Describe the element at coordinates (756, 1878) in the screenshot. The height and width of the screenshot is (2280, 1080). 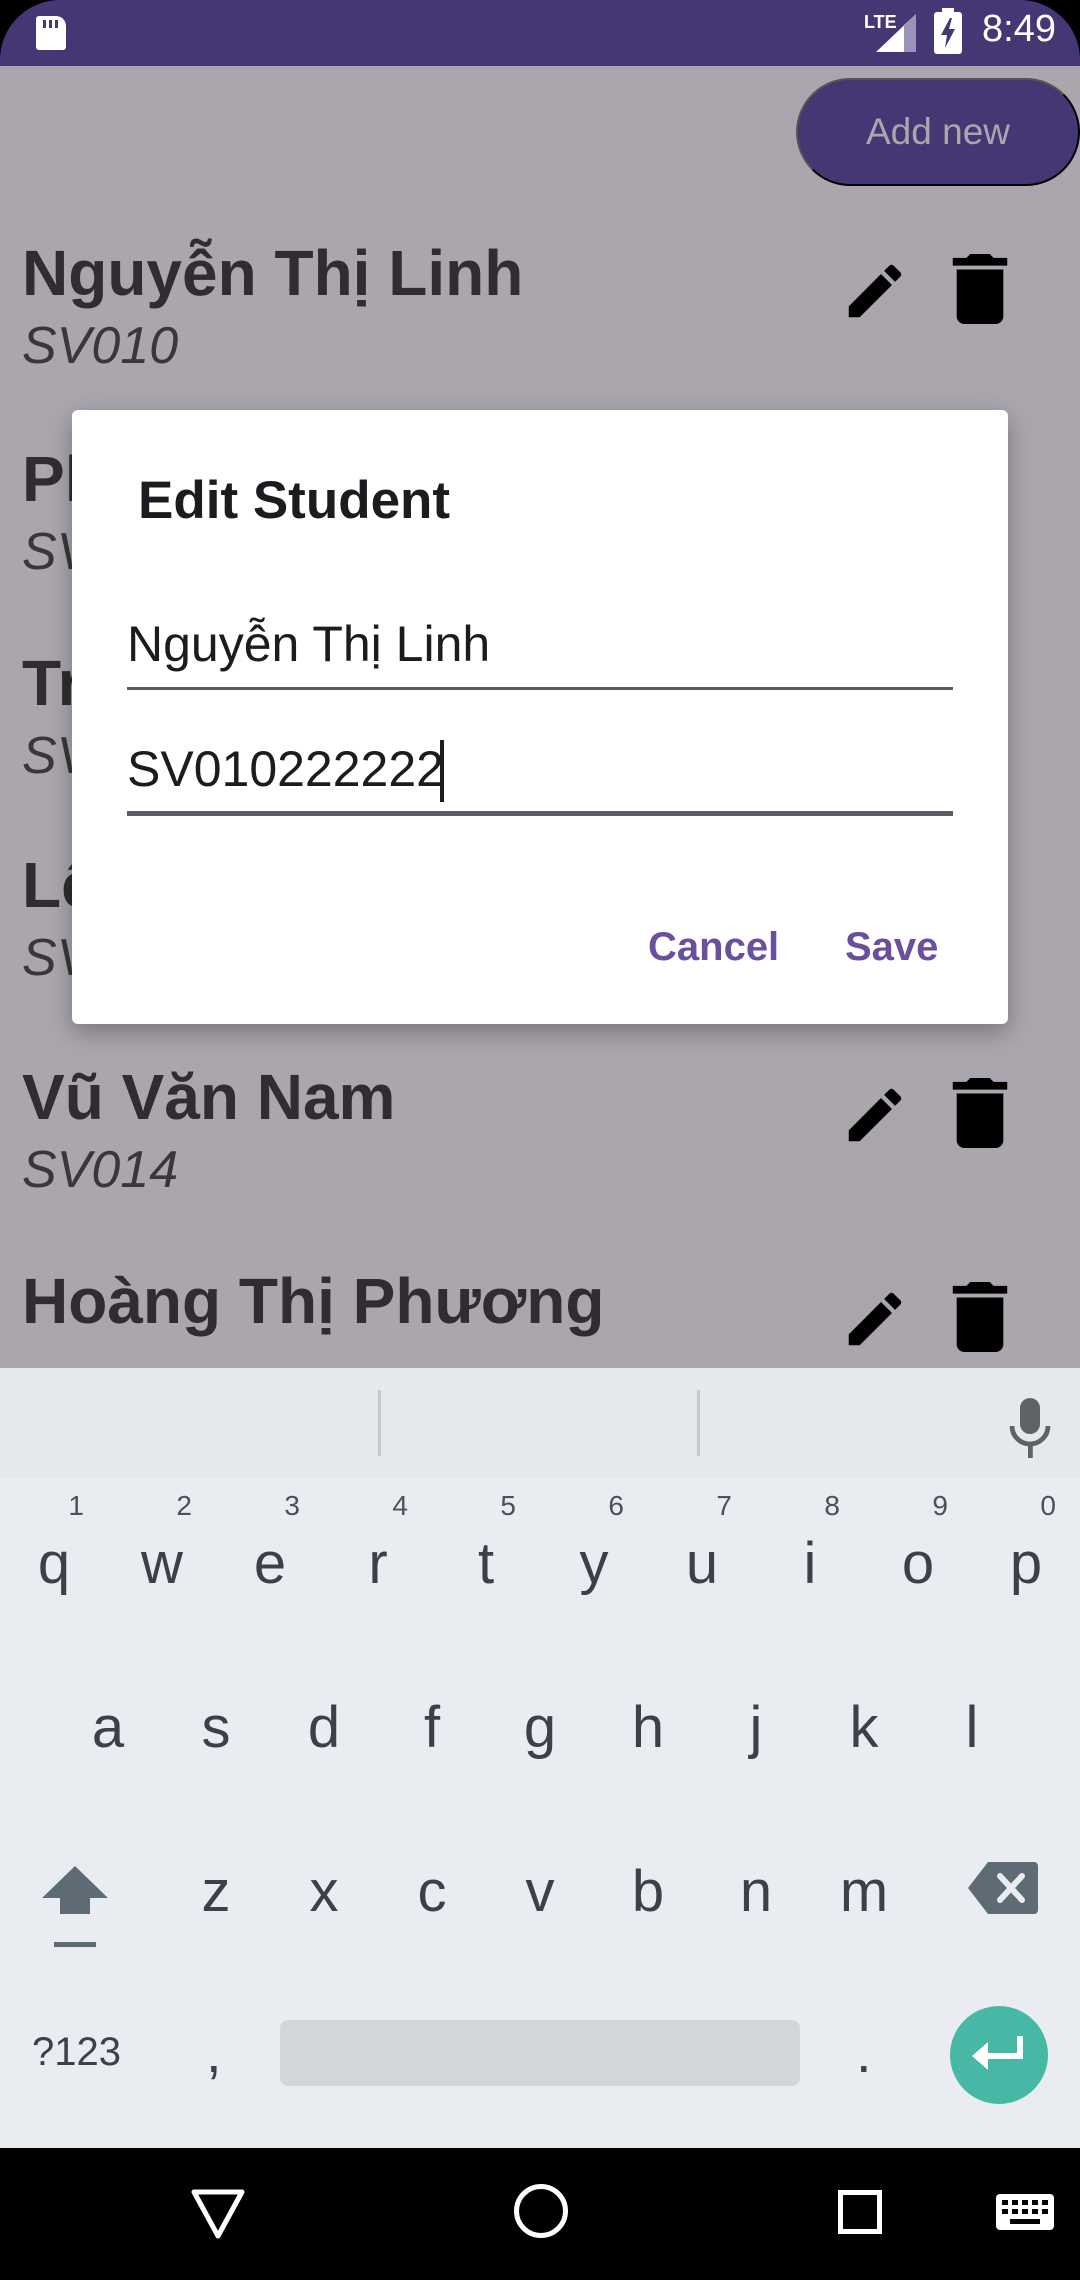
I see `key-n: n` at that location.